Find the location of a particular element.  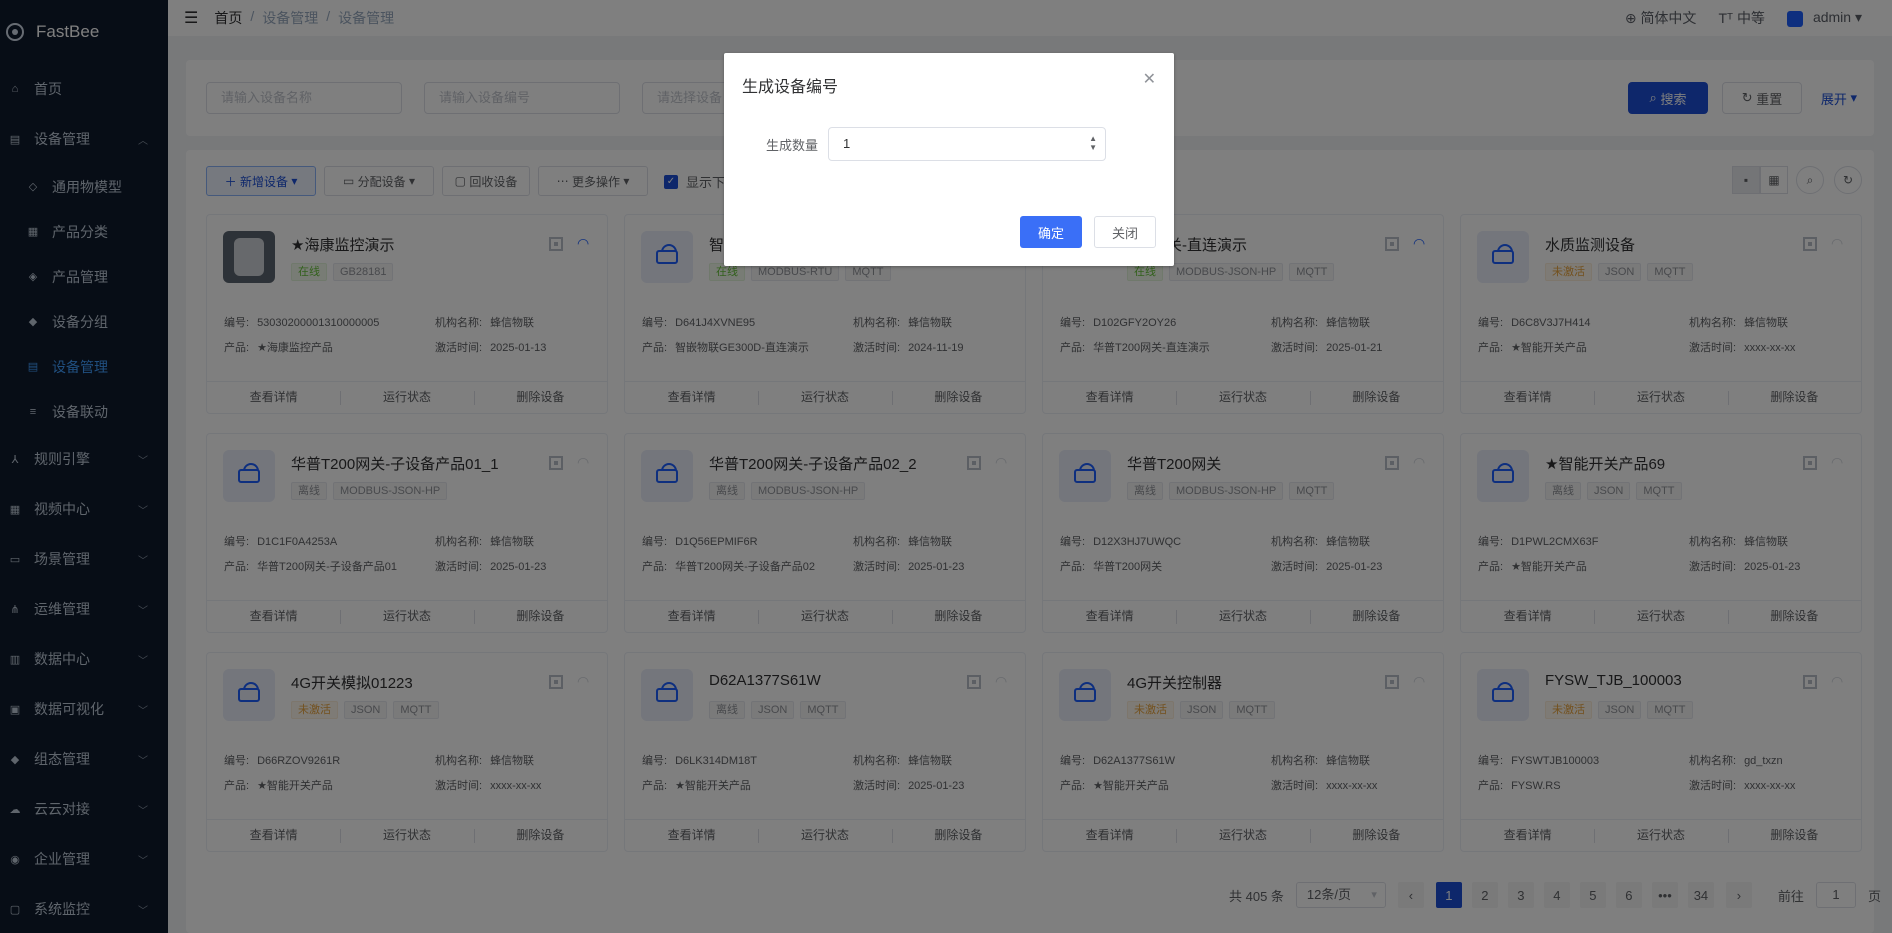

confirm-button: 确定 is located at coordinates (1051, 232).